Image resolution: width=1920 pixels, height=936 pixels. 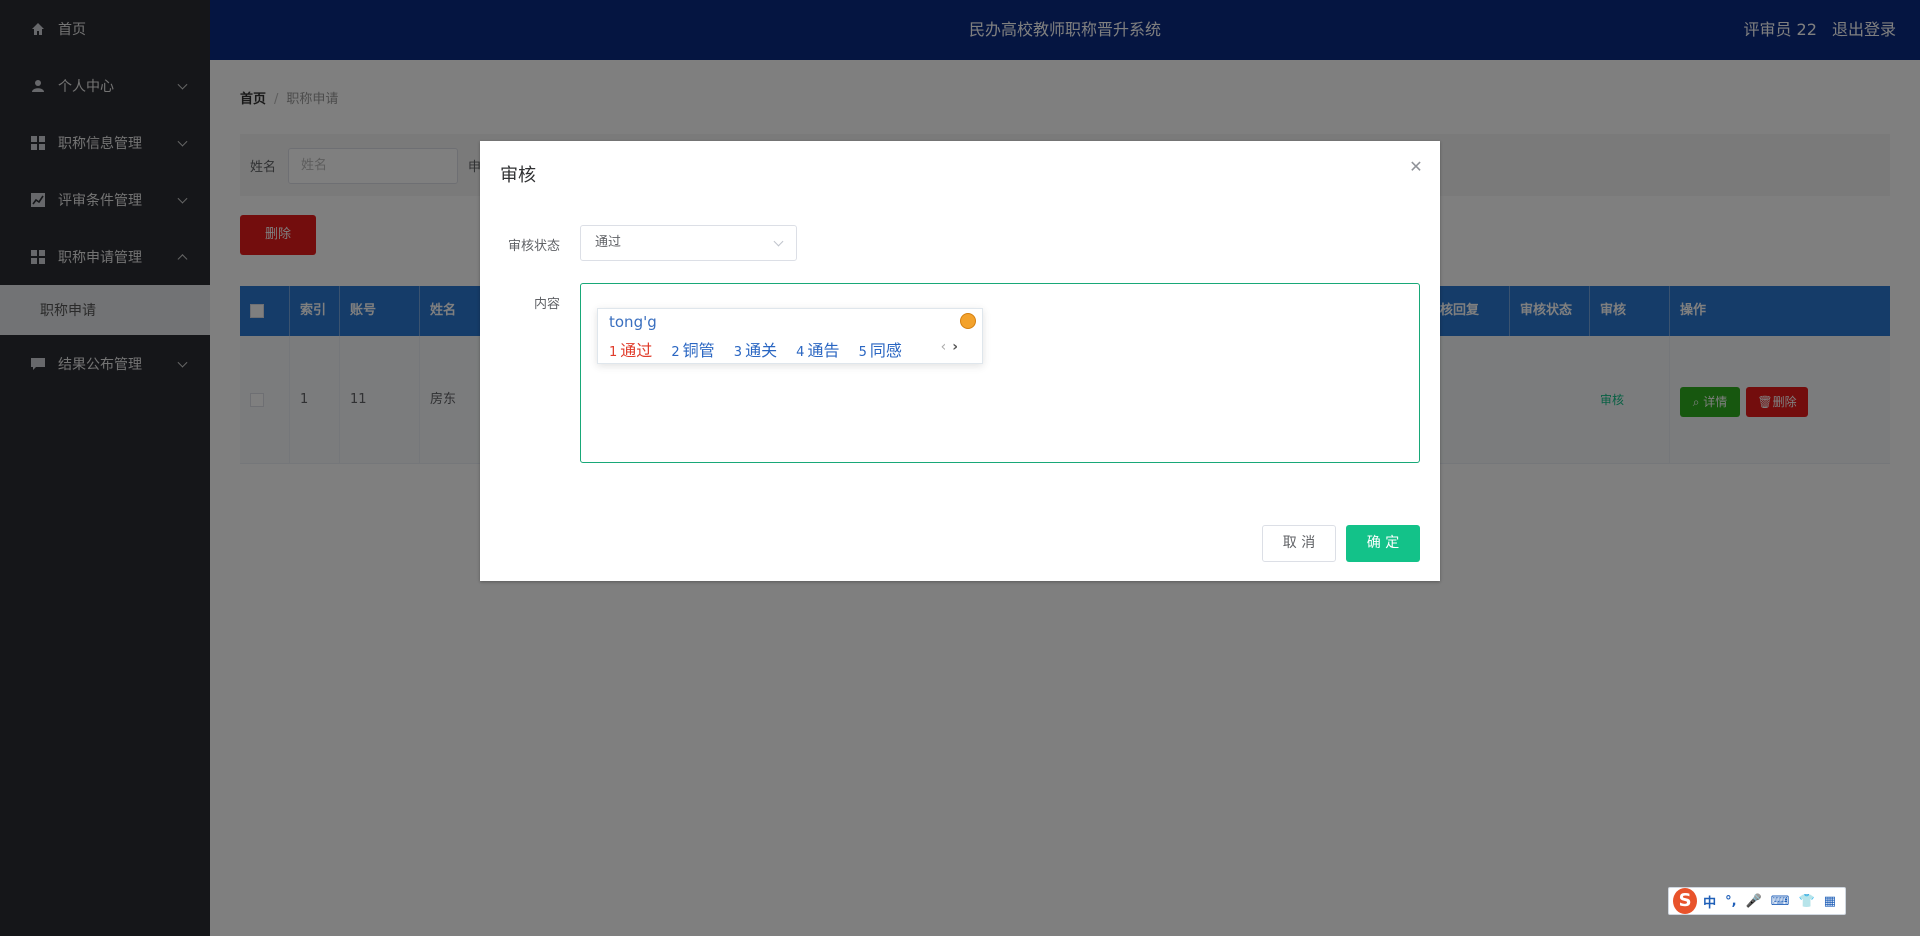 What do you see at coordinates (968, 321) in the screenshot?
I see `ime-skin-icon` at bounding box center [968, 321].